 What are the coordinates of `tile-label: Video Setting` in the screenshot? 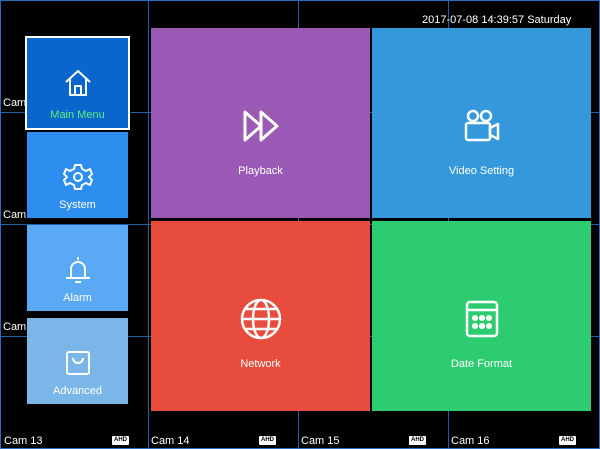 It's located at (481, 171).